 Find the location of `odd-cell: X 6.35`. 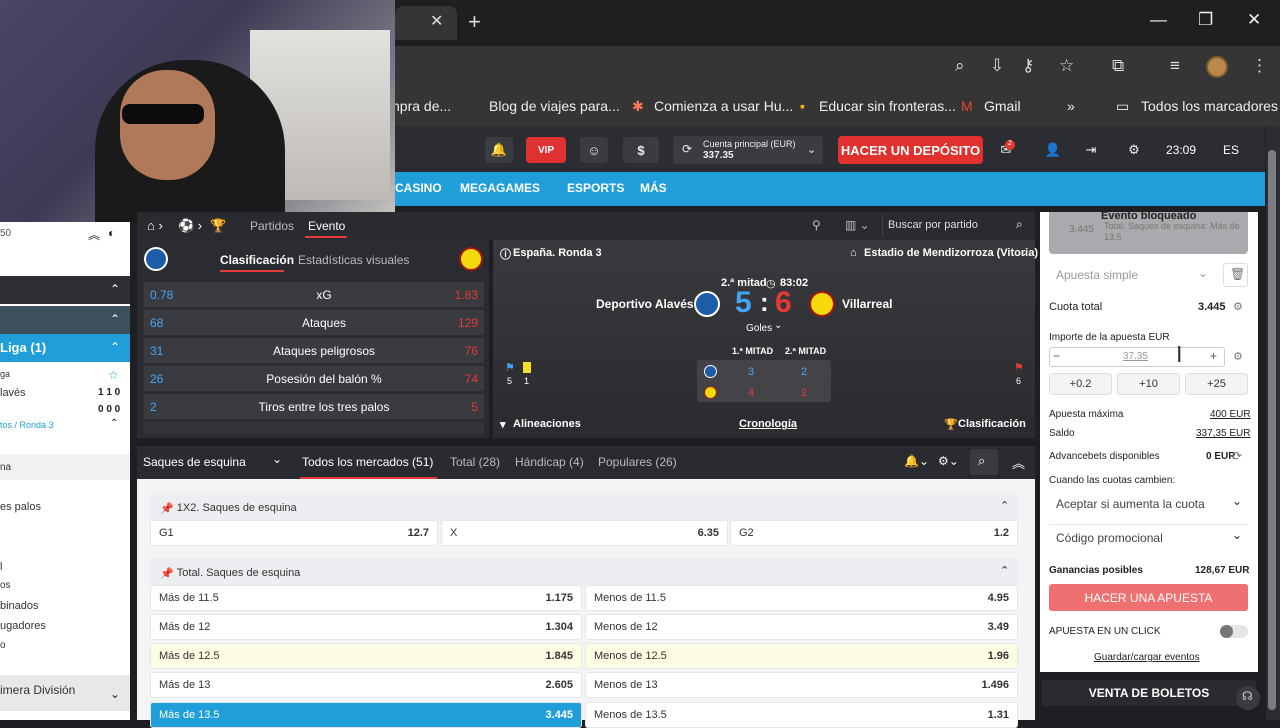

odd-cell: X 6.35 is located at coordinates (584, 533).